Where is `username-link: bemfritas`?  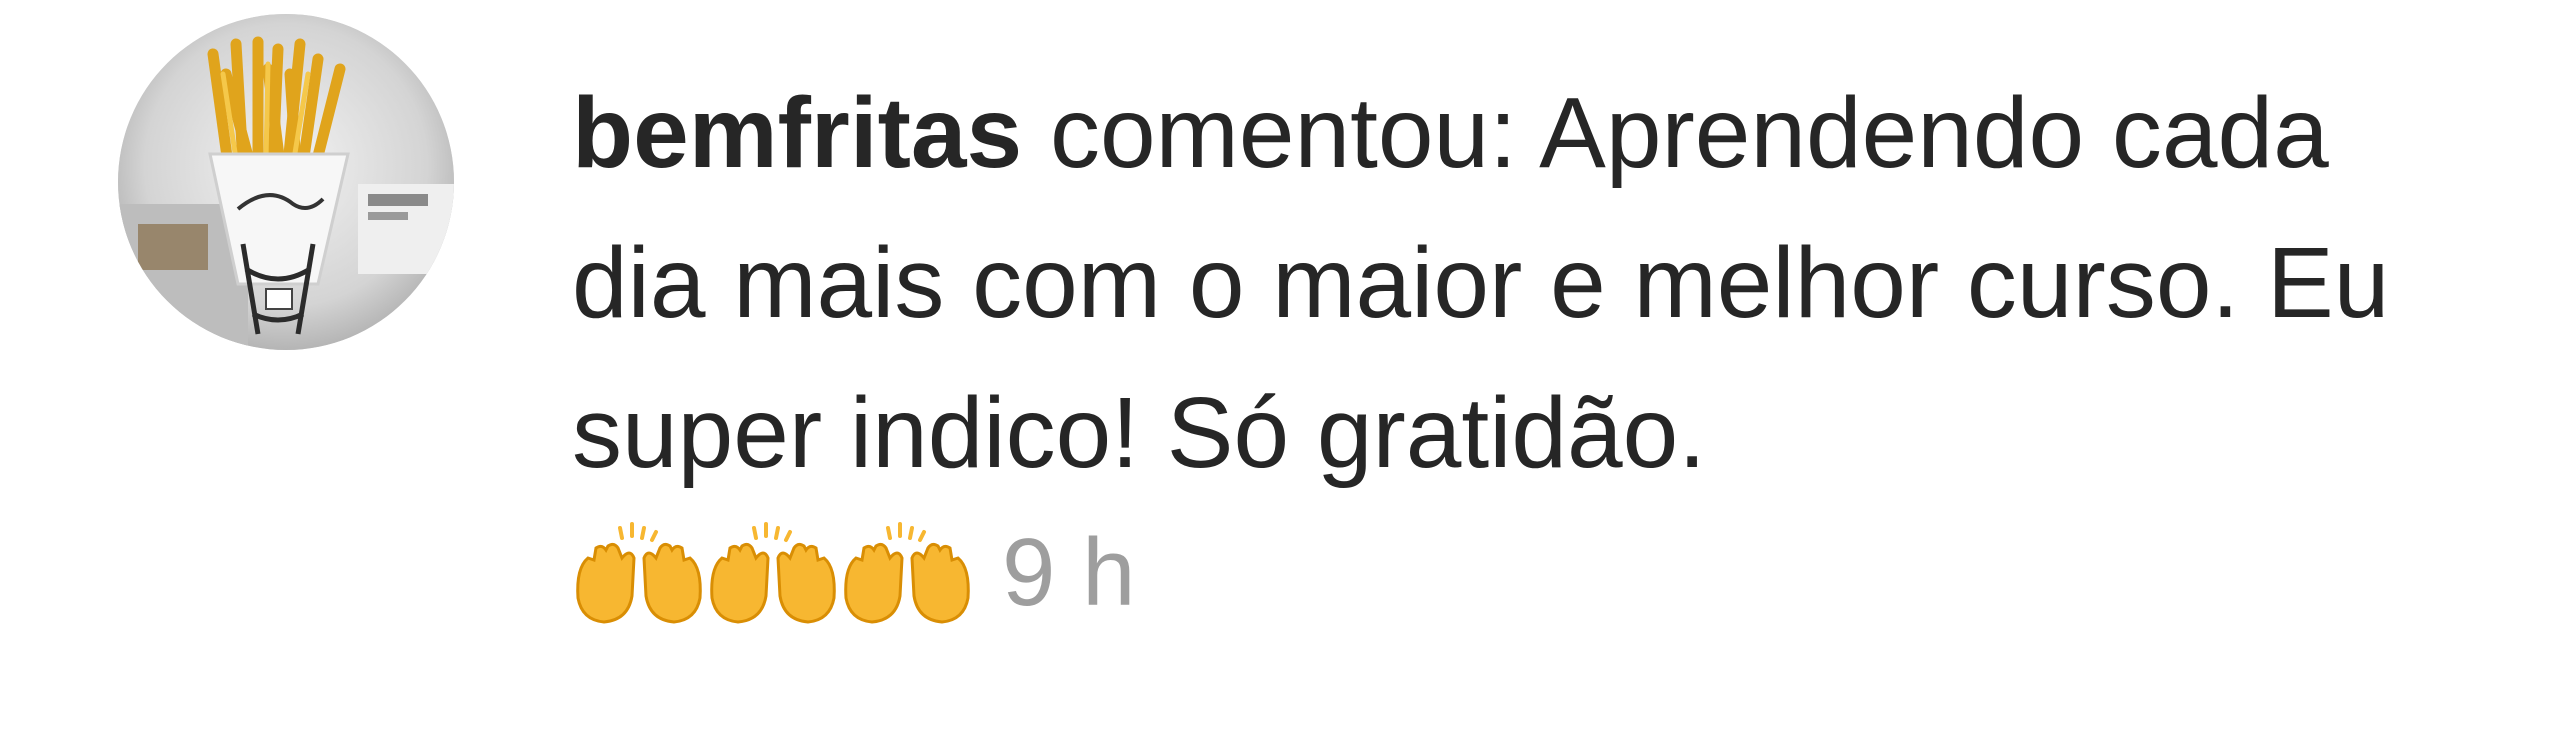
username-link: bemfritas is located at coordinates (797, 133).